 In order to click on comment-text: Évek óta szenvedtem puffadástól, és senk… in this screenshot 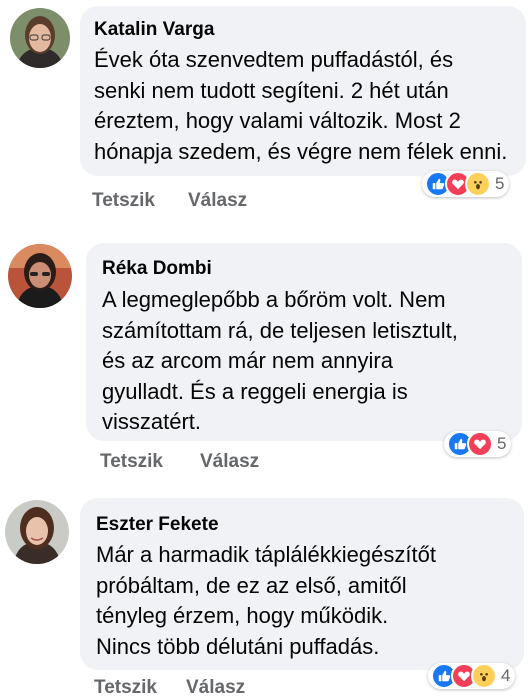, I will do `click(301, 105)`.